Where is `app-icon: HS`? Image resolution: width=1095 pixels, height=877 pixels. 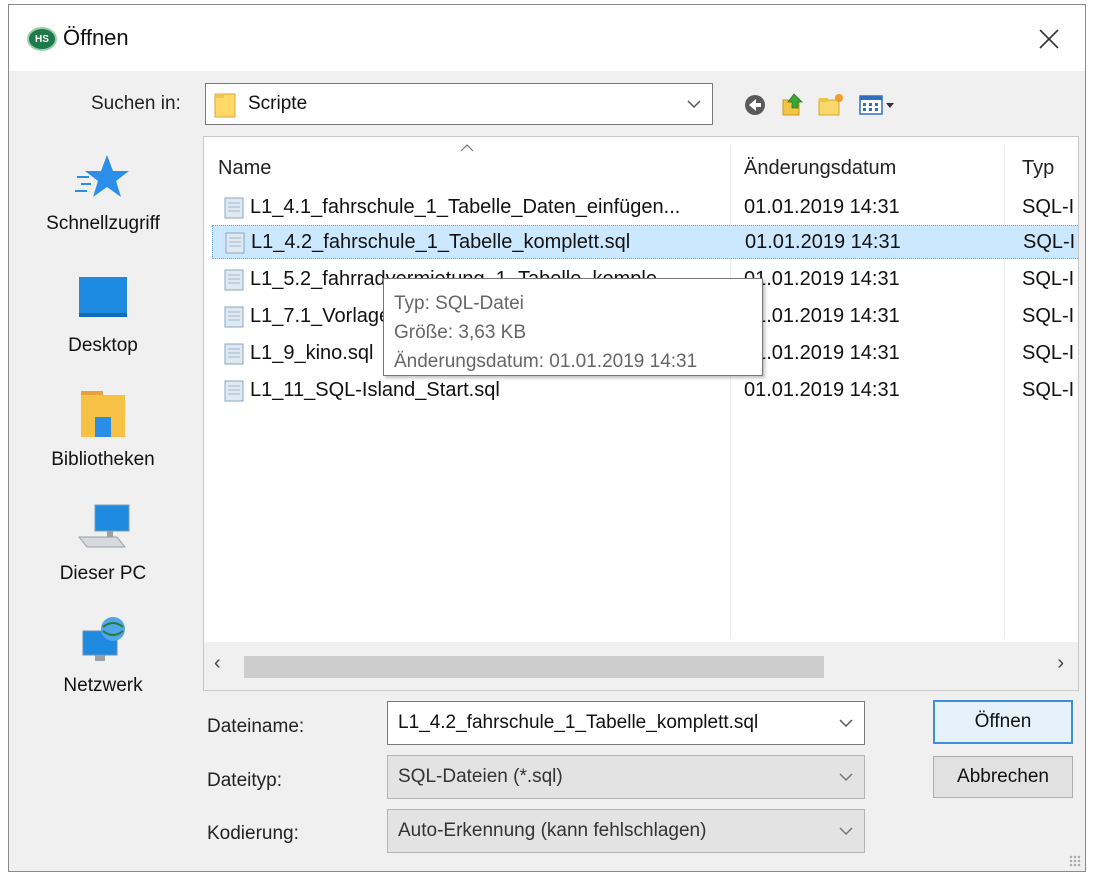
app-icon: HS is located at coordinates (42, 39).